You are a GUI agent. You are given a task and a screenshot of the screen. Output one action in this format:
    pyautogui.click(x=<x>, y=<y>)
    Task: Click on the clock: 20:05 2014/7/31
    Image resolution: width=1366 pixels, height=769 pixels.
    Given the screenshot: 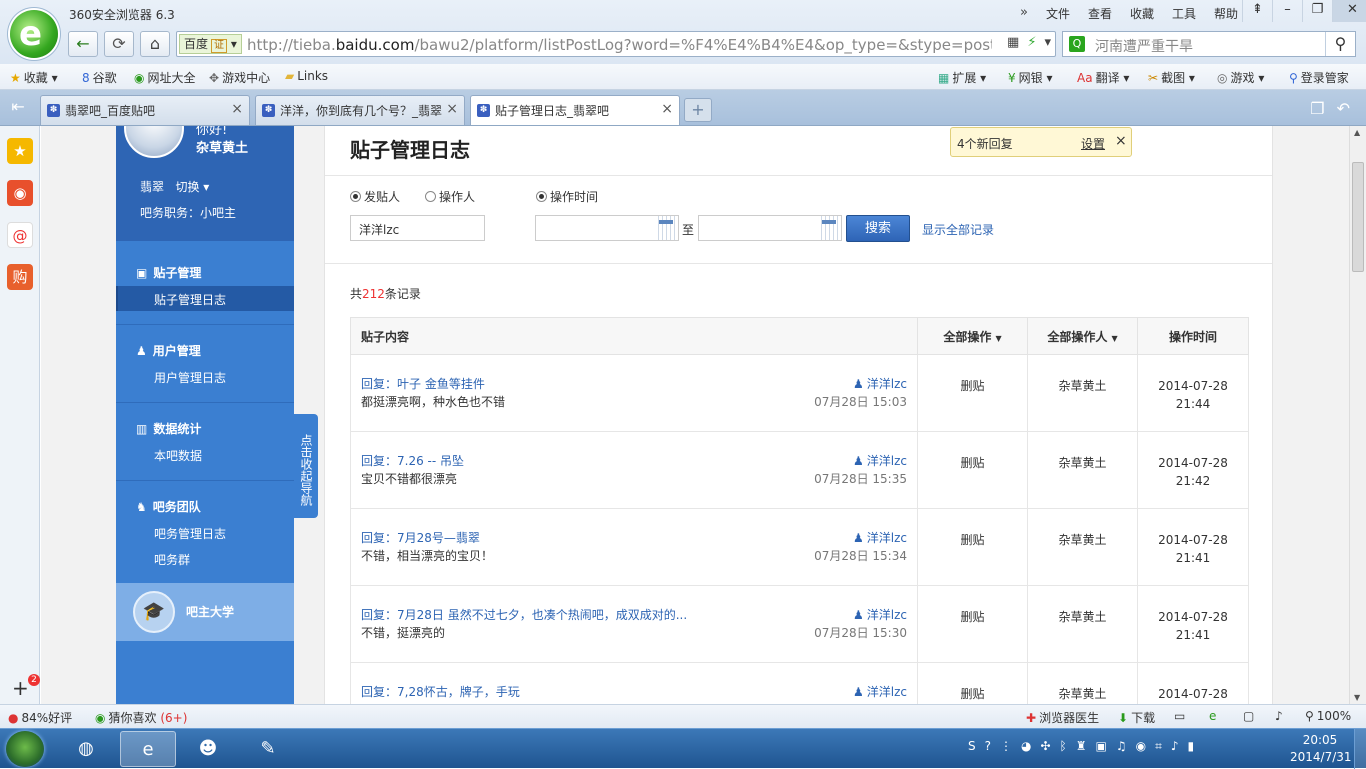 What is the action you would take?
    pyautogui.click(x=1321, y=749)
    